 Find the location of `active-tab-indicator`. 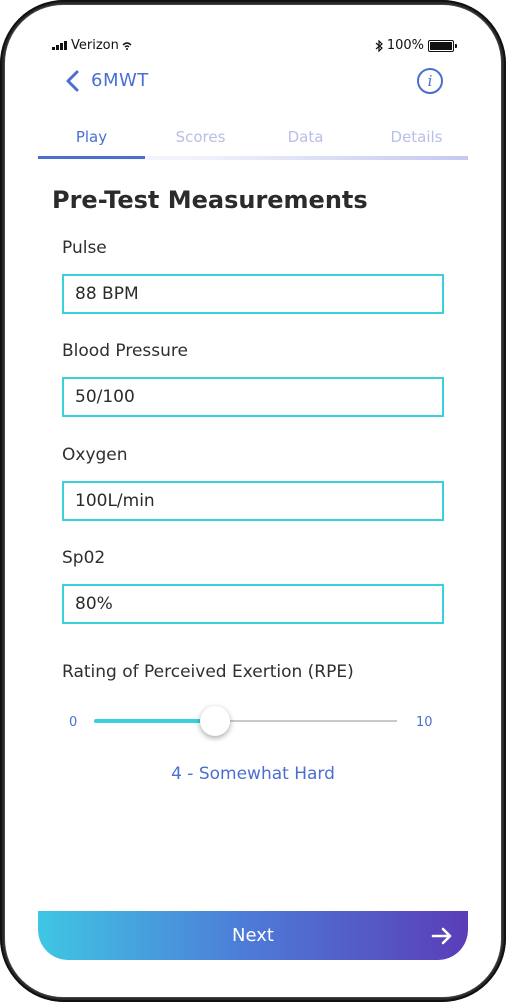

active-tab-indicator is located at coordinates (91, 157).